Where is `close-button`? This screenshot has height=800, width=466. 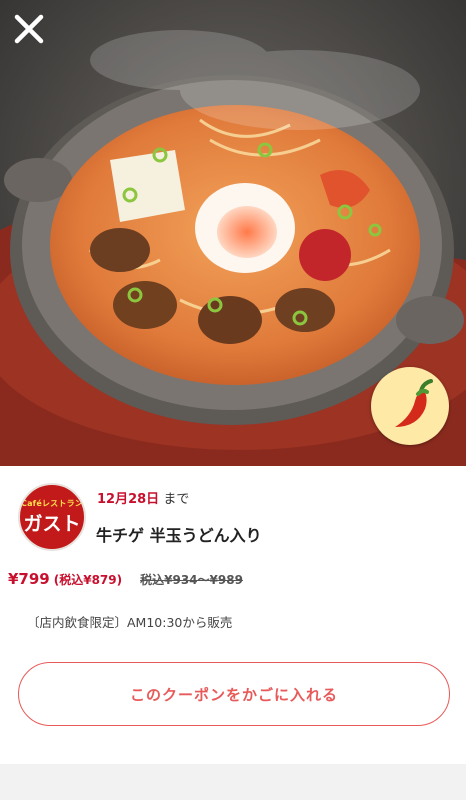 close-button is located at coordinates (29, 29).